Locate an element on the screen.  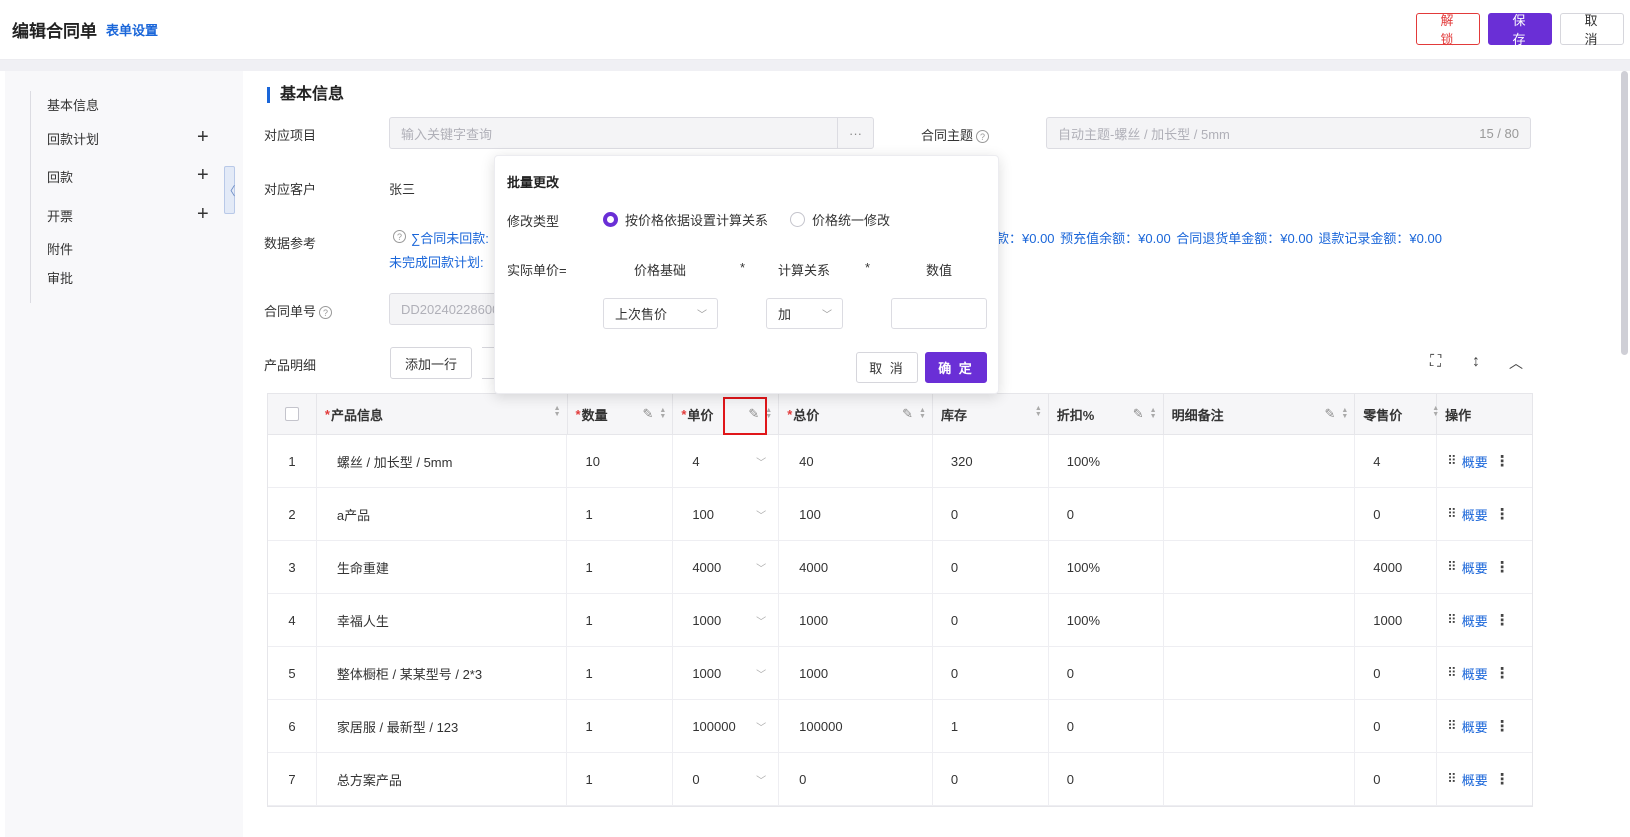
add-invoice-icon: + is located at coordinates (203, 214).